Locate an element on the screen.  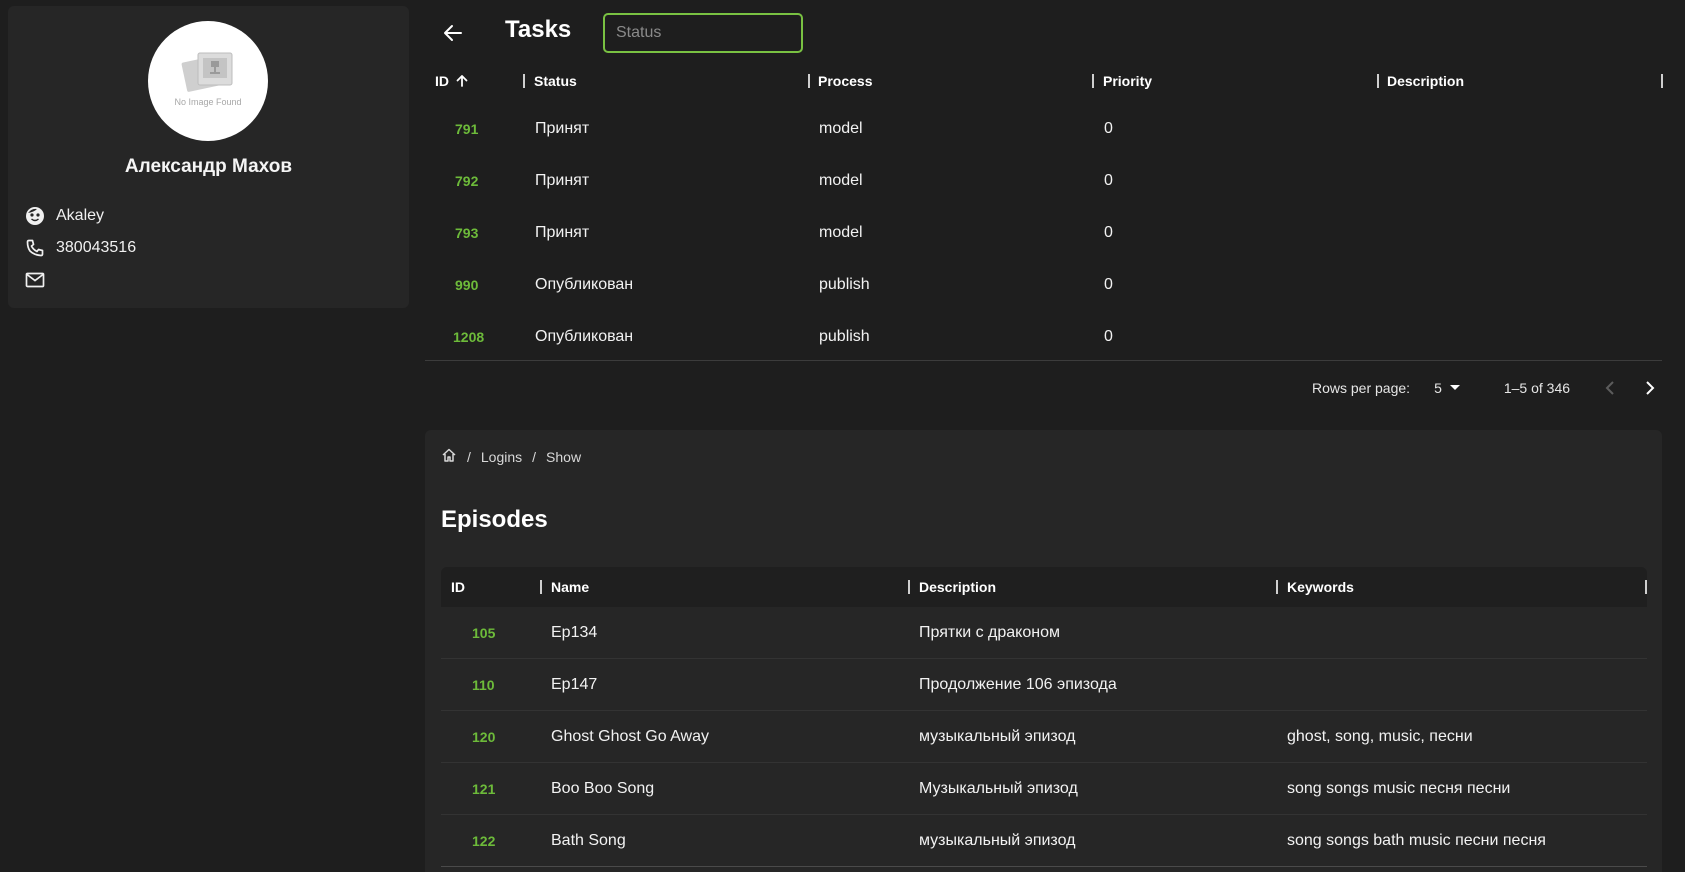
column-header-process: Process is located at coordinates (845, 81).